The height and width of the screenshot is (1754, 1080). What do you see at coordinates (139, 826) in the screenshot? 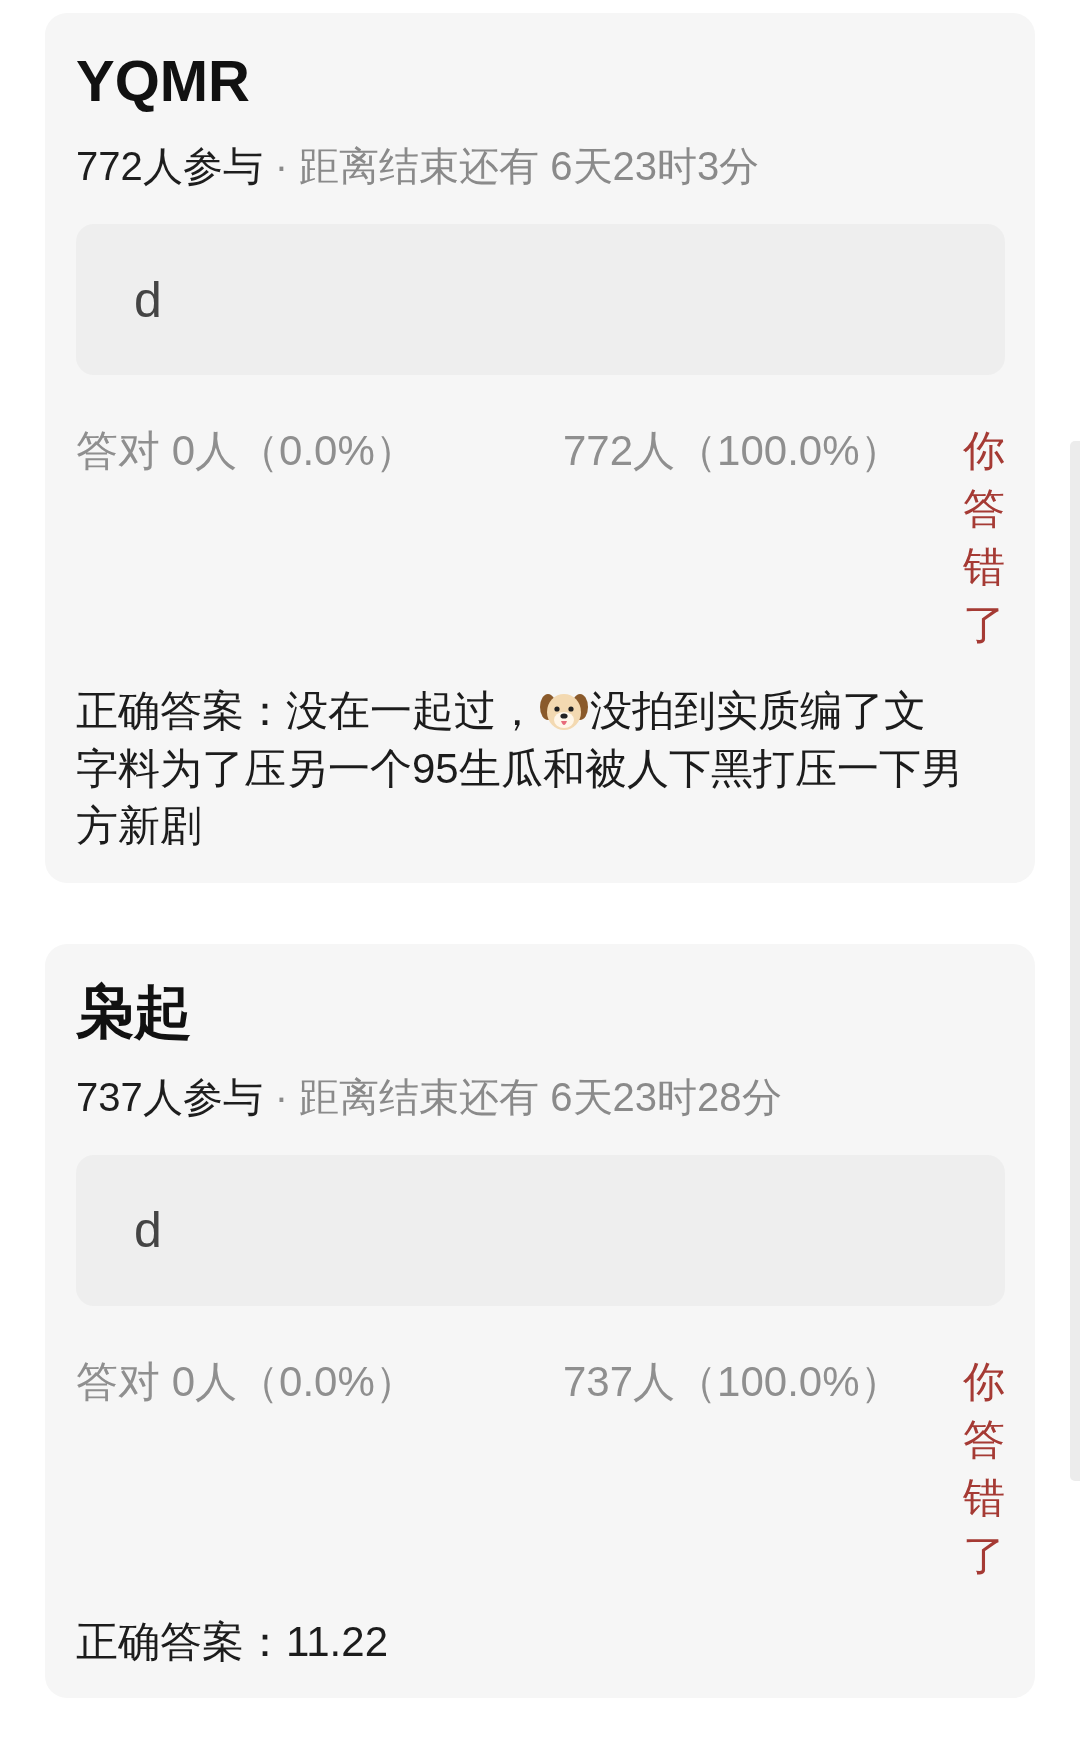
I see `correct-answer-text: 方新剧` at bounding box center [139, 826].